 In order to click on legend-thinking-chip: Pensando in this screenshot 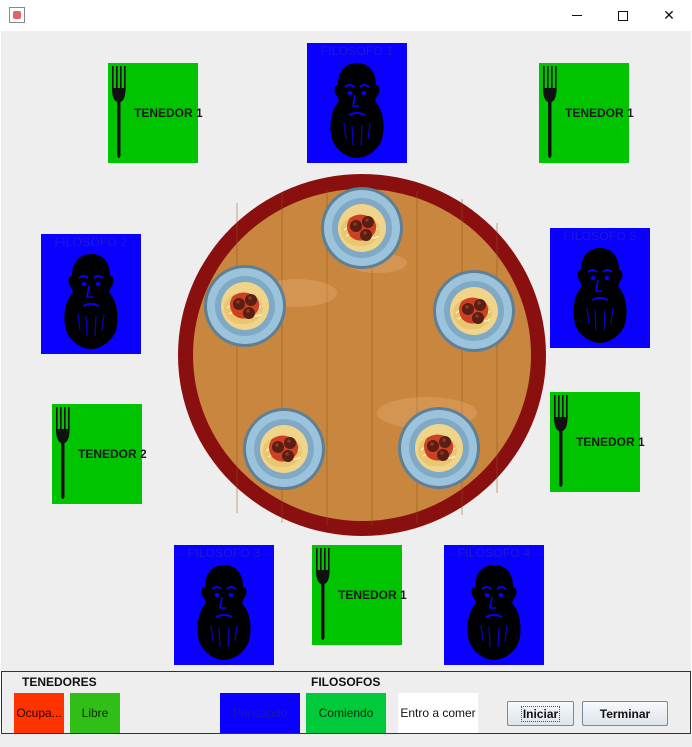, I will do `click(260, 713)`.